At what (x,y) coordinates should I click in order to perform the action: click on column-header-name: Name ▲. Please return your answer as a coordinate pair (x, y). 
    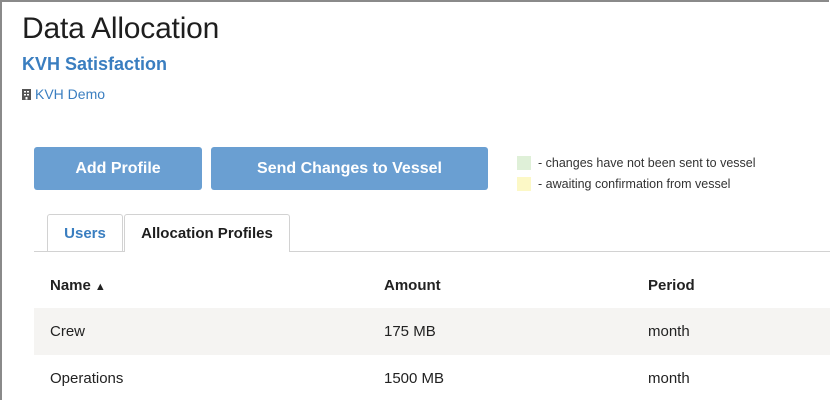
    Looking at the image, I should click on (78, 285).